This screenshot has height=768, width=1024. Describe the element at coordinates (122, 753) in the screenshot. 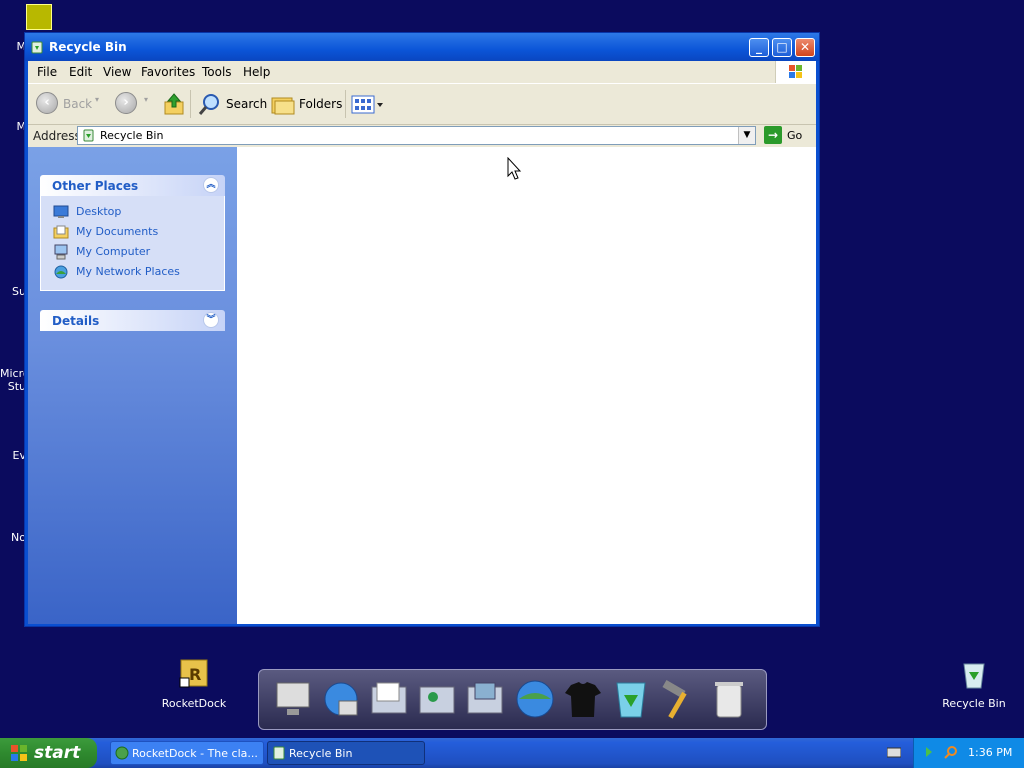

I see `browser-icon` at that location.